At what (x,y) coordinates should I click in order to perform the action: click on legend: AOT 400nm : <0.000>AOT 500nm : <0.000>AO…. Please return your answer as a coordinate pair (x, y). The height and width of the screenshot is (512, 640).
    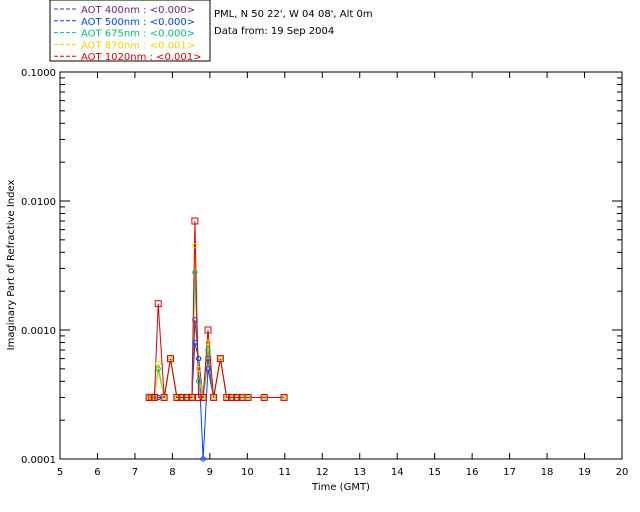
    Looking at the image, I should click on (130, 31).